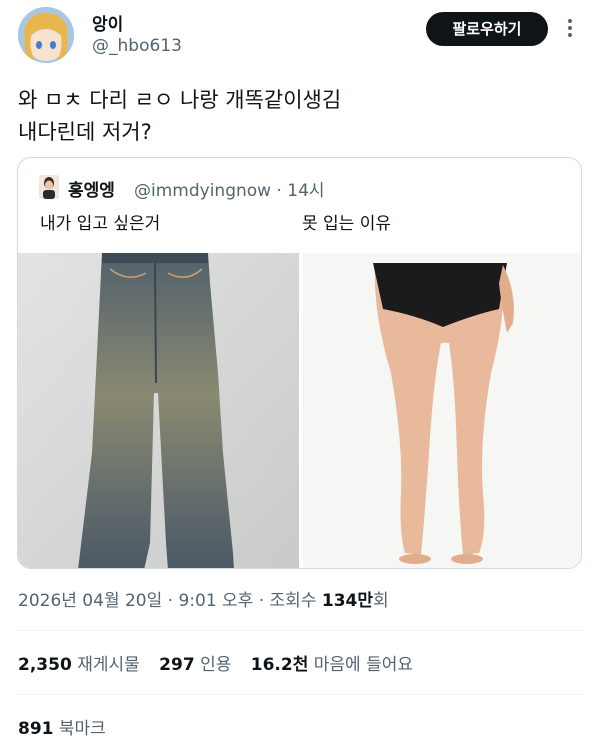 Image resolution: width=600 pixels, height=741 pixels. I want to click on quote-avatar, so click(49, 187).